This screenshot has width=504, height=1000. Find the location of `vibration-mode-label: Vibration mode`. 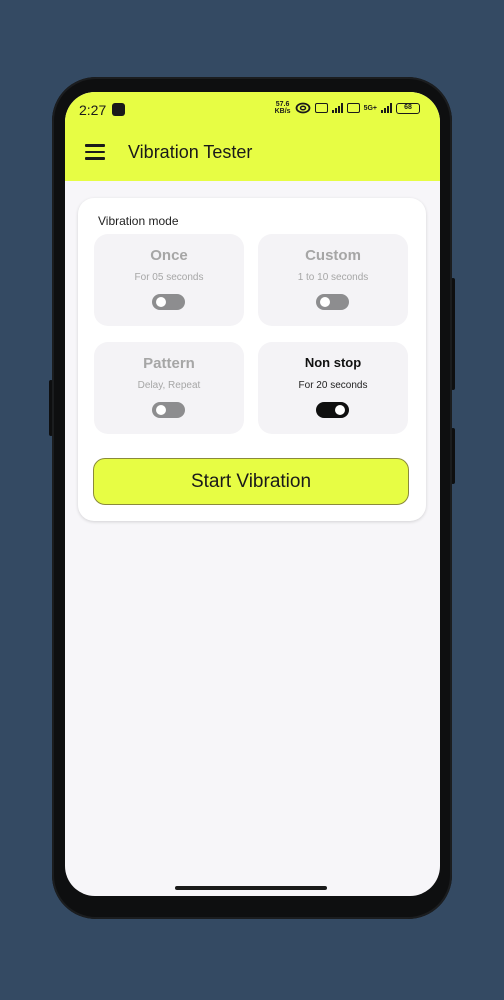

vibration-mode-label: Vibration mode is located at coordinates (138, 221).